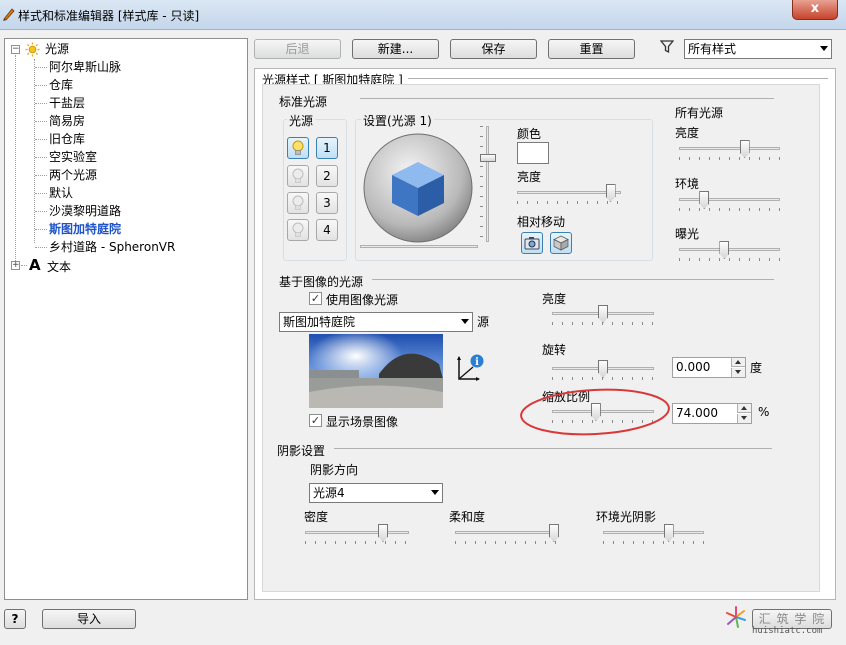 The height and width of the screenshot is (645, 846). I want to click on ambient-occlusion-slider, so click(653, 536).